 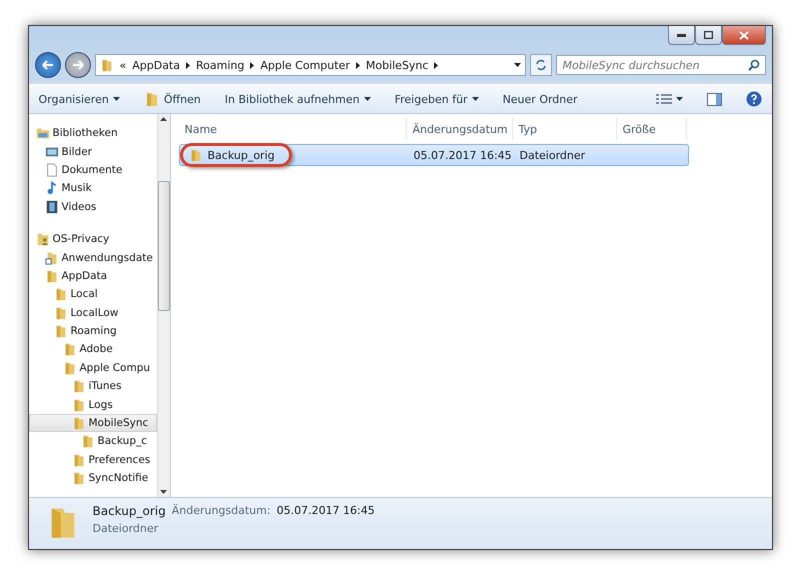 What do you see at coordinates (163, 119) in the screenshot?
I see `up-arrow-icon` at bounding box center [163, 119].